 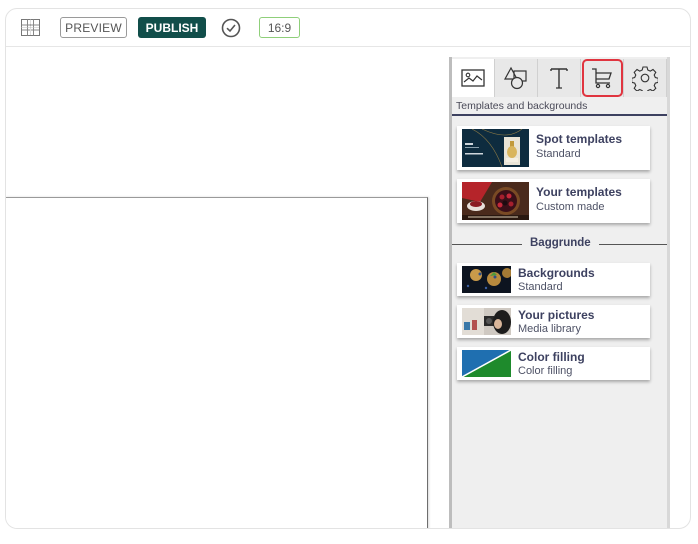 I want to click on card-color-filling: Color filling Color filling, so click(x=553, y=363).